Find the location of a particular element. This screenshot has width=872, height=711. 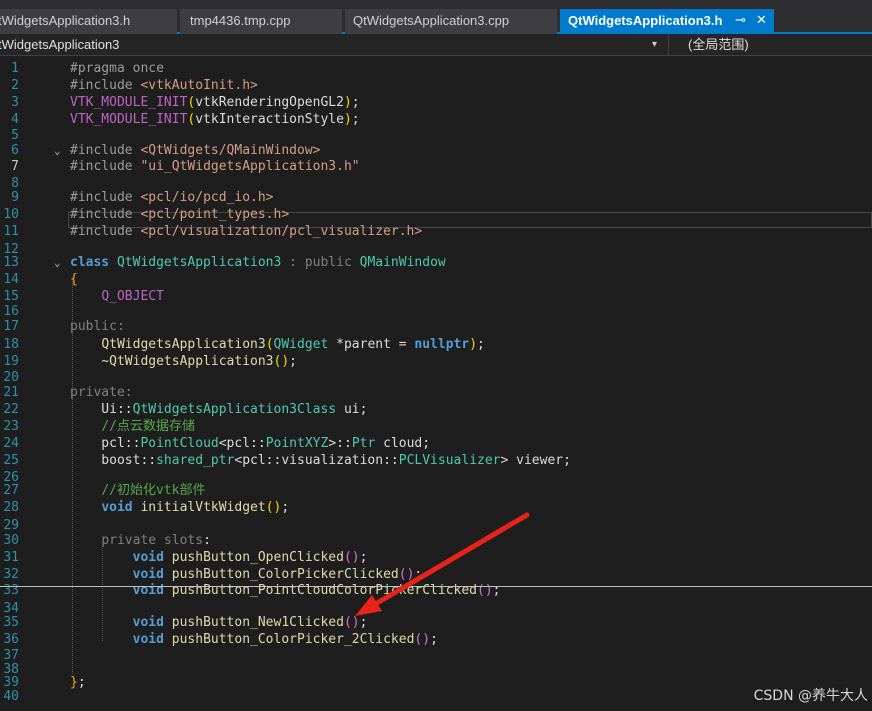

arrow-head is located at coordinates (368, 605).